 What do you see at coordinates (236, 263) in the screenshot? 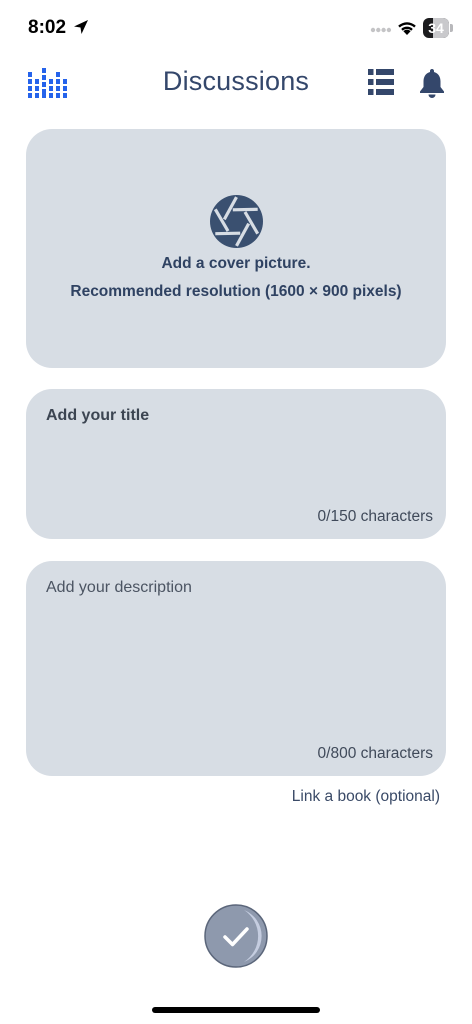
I see `cover-instruction: Add a cover picture.` at bounding box center [236, 263].